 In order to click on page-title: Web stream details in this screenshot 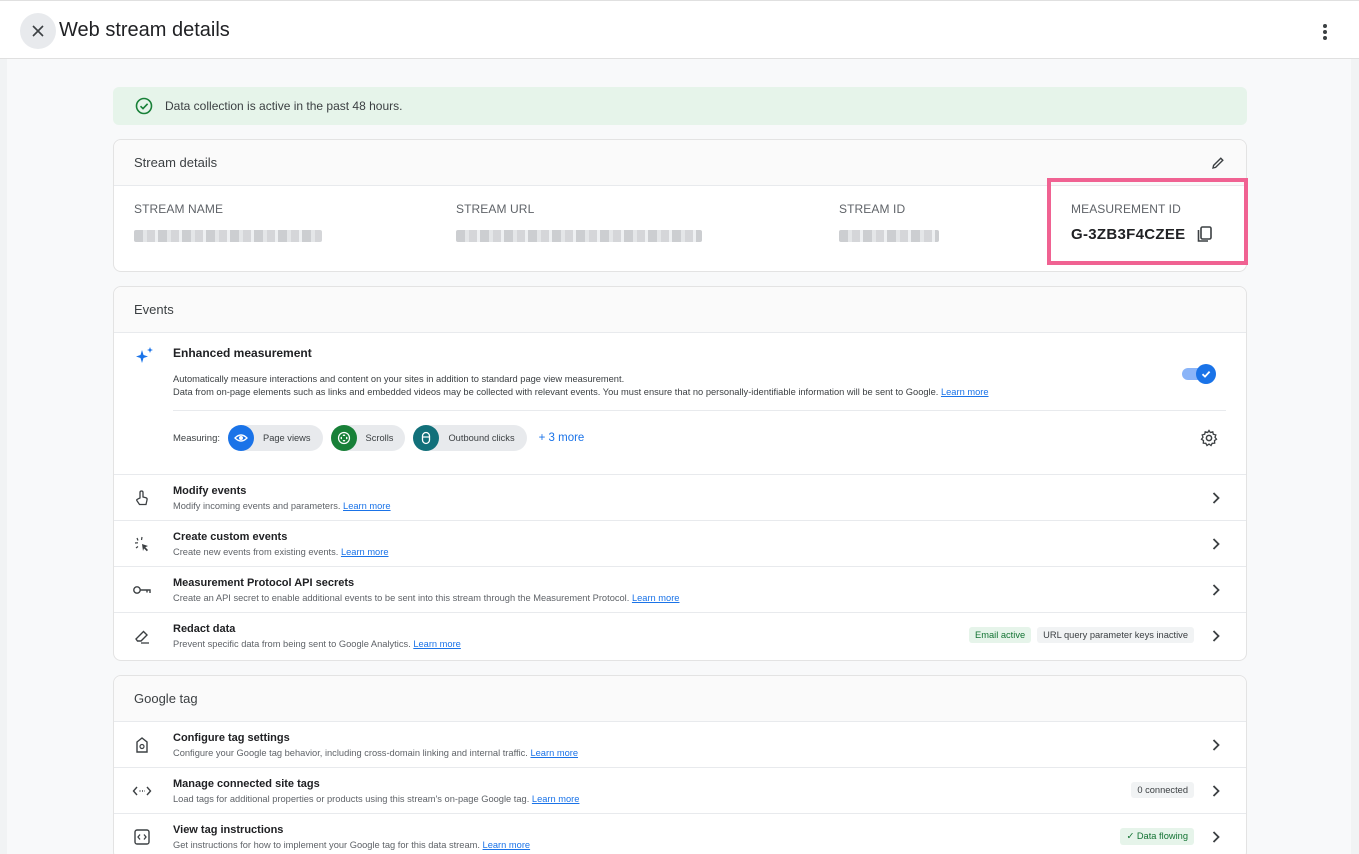, I will do `click(144, 30)`.